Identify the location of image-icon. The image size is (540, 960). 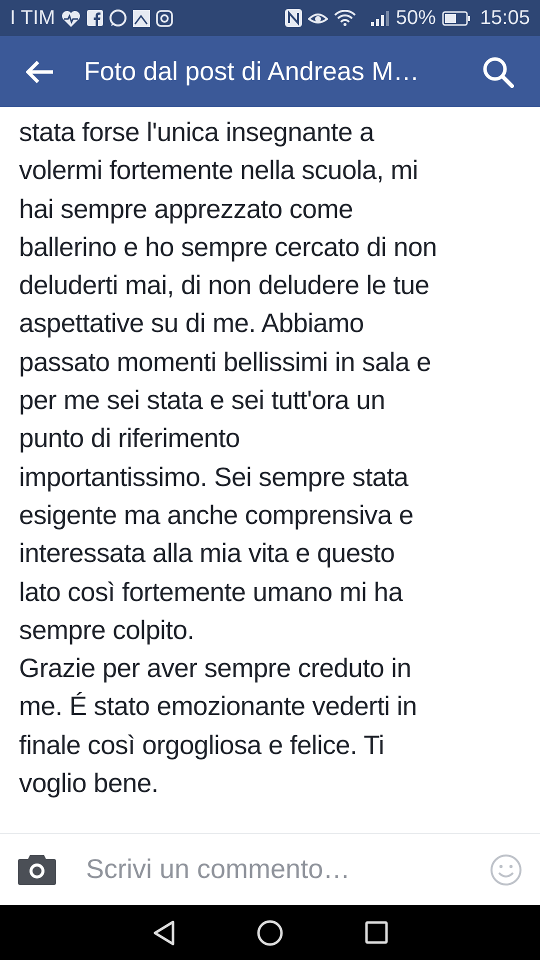
(141, 18).